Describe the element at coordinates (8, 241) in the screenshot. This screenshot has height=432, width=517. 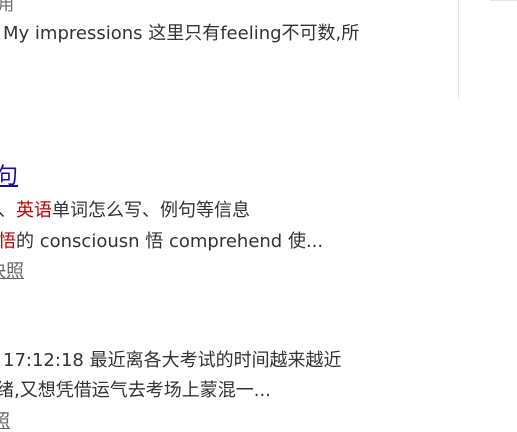
I see `result2-snippet2-highlight: 悟` at that location.